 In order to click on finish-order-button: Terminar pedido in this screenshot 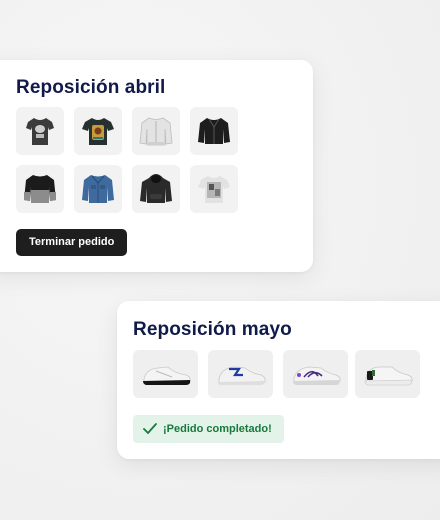, I will do `click(72, 242)`.